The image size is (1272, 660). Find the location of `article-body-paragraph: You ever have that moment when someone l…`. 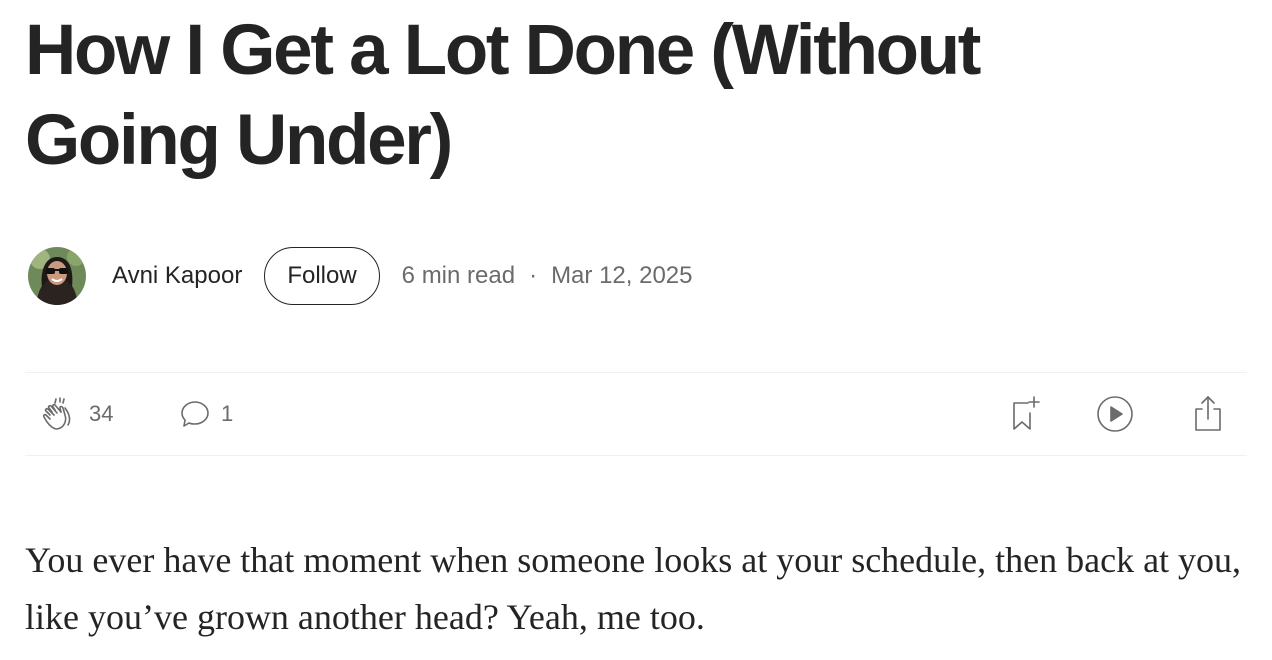

article-body-paragraph: You ever have that moment when someone l… is located at coordinates (633, 588).